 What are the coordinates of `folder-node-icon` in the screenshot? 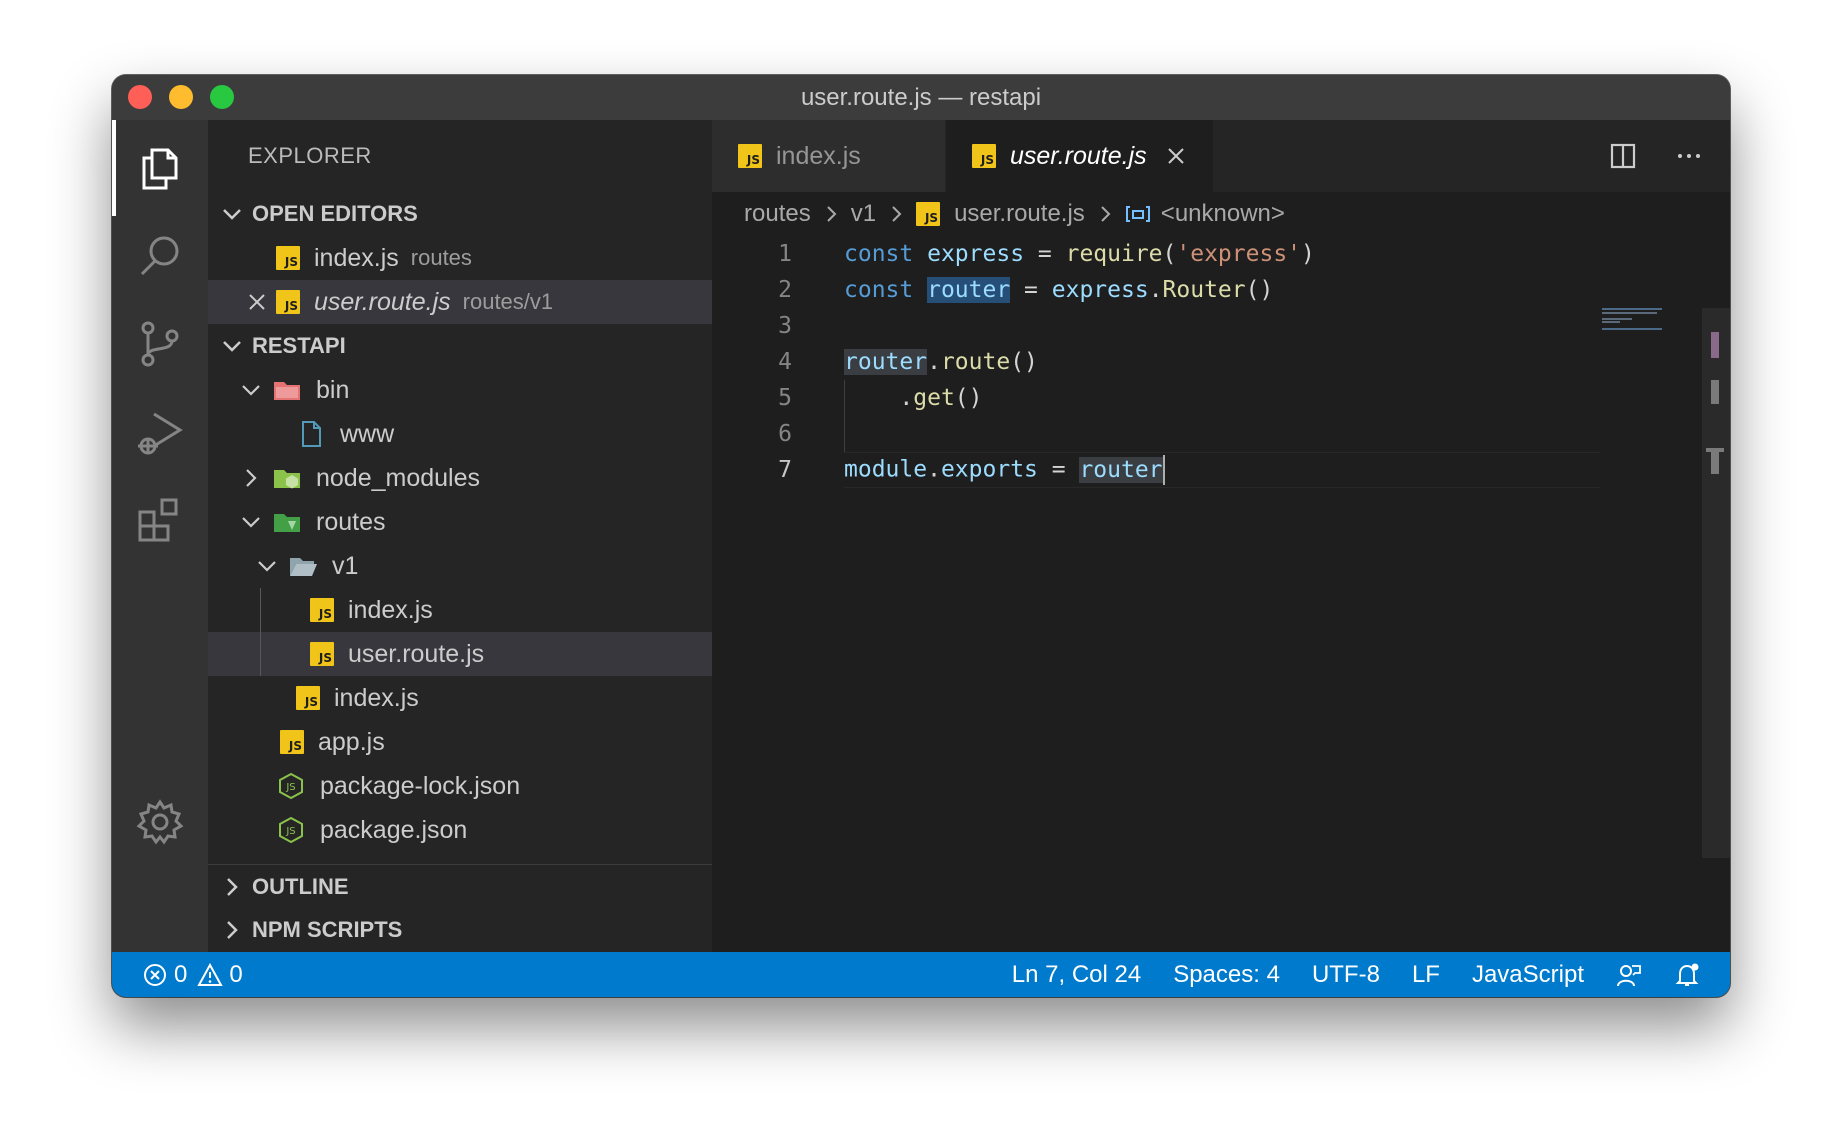 It's located at (287, 479).